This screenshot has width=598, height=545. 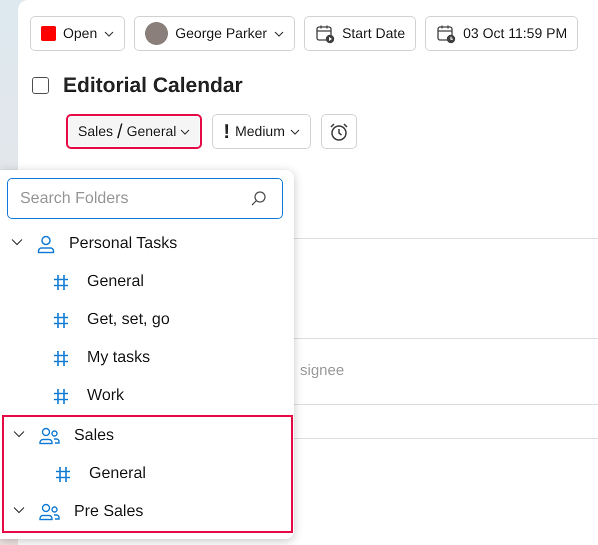 What do you see at coordinates (258, 198) in the screenshot?
I see `search-icon` at bounding box center [258, 198].